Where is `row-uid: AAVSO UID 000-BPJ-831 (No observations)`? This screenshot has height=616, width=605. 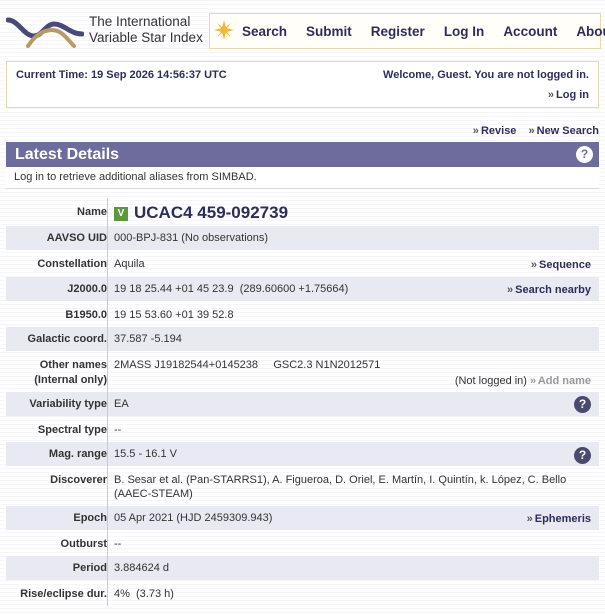 row-uid: AAVSO UID 000-BPJ-831 (No observations) is located at coordinates (302, 238).